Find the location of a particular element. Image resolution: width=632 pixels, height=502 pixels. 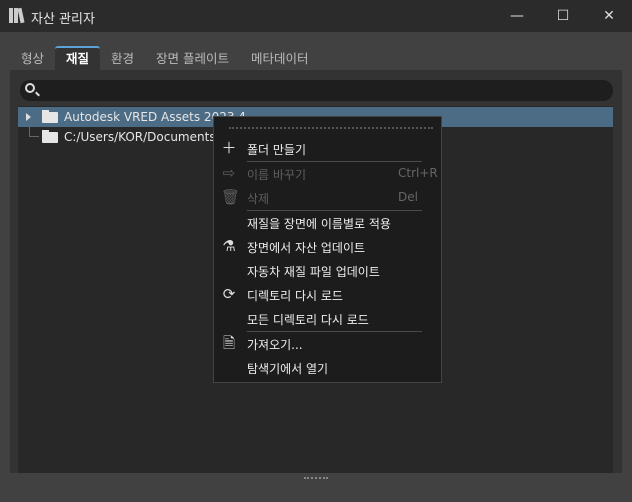

menu-item-rename: ⇨ 이름 바꾸기 Ctrl+R is located at coordinates (327, 173).